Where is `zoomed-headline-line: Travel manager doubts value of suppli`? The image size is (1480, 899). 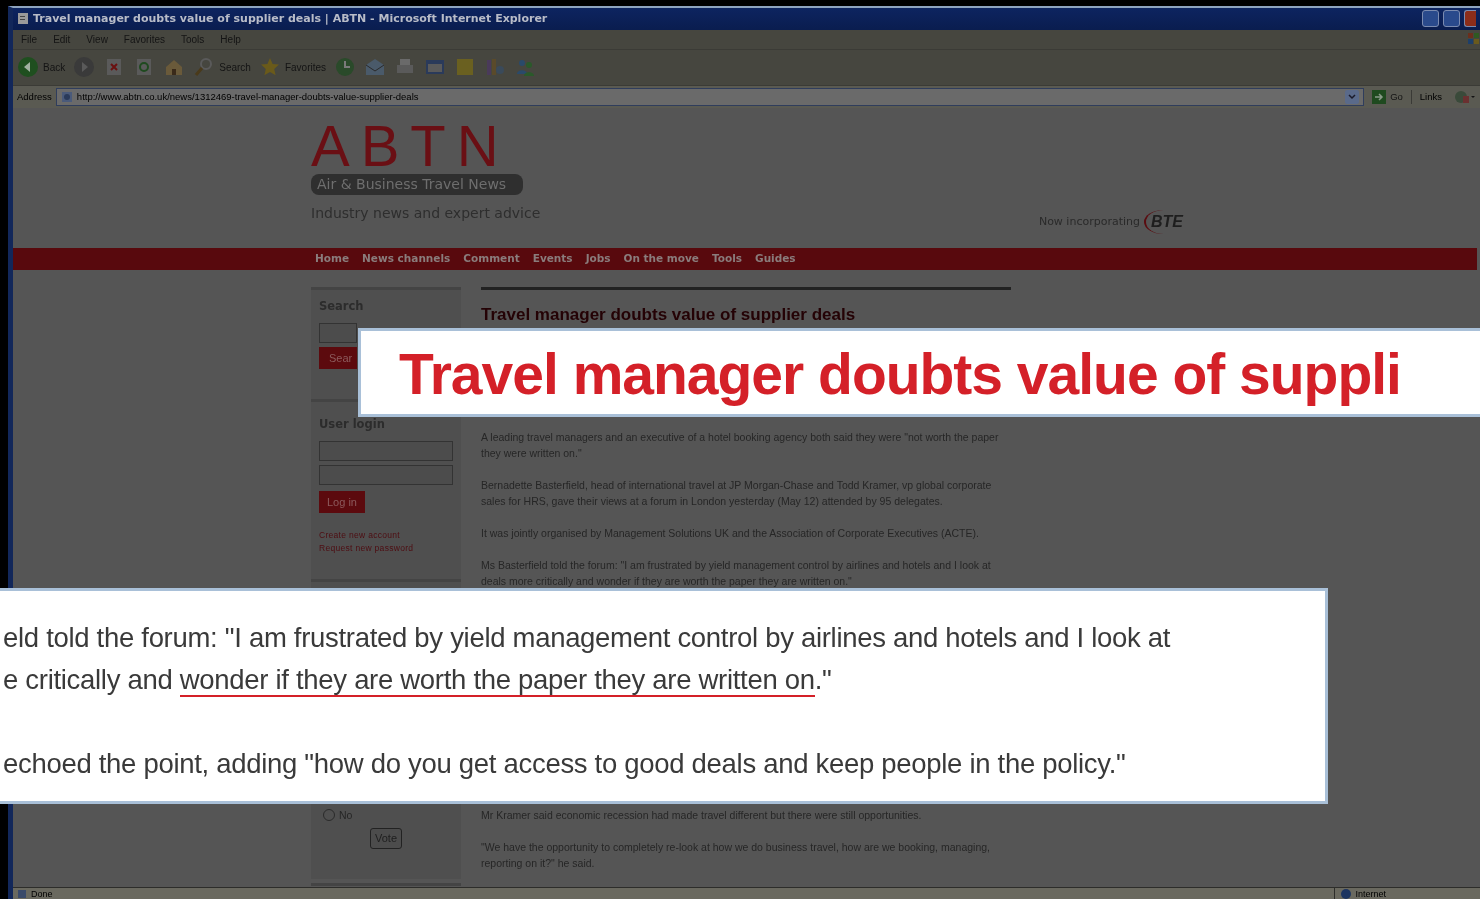
zoomed-headline-line: Travel manager doubts value of suppli is located at coordinates (900, 374).